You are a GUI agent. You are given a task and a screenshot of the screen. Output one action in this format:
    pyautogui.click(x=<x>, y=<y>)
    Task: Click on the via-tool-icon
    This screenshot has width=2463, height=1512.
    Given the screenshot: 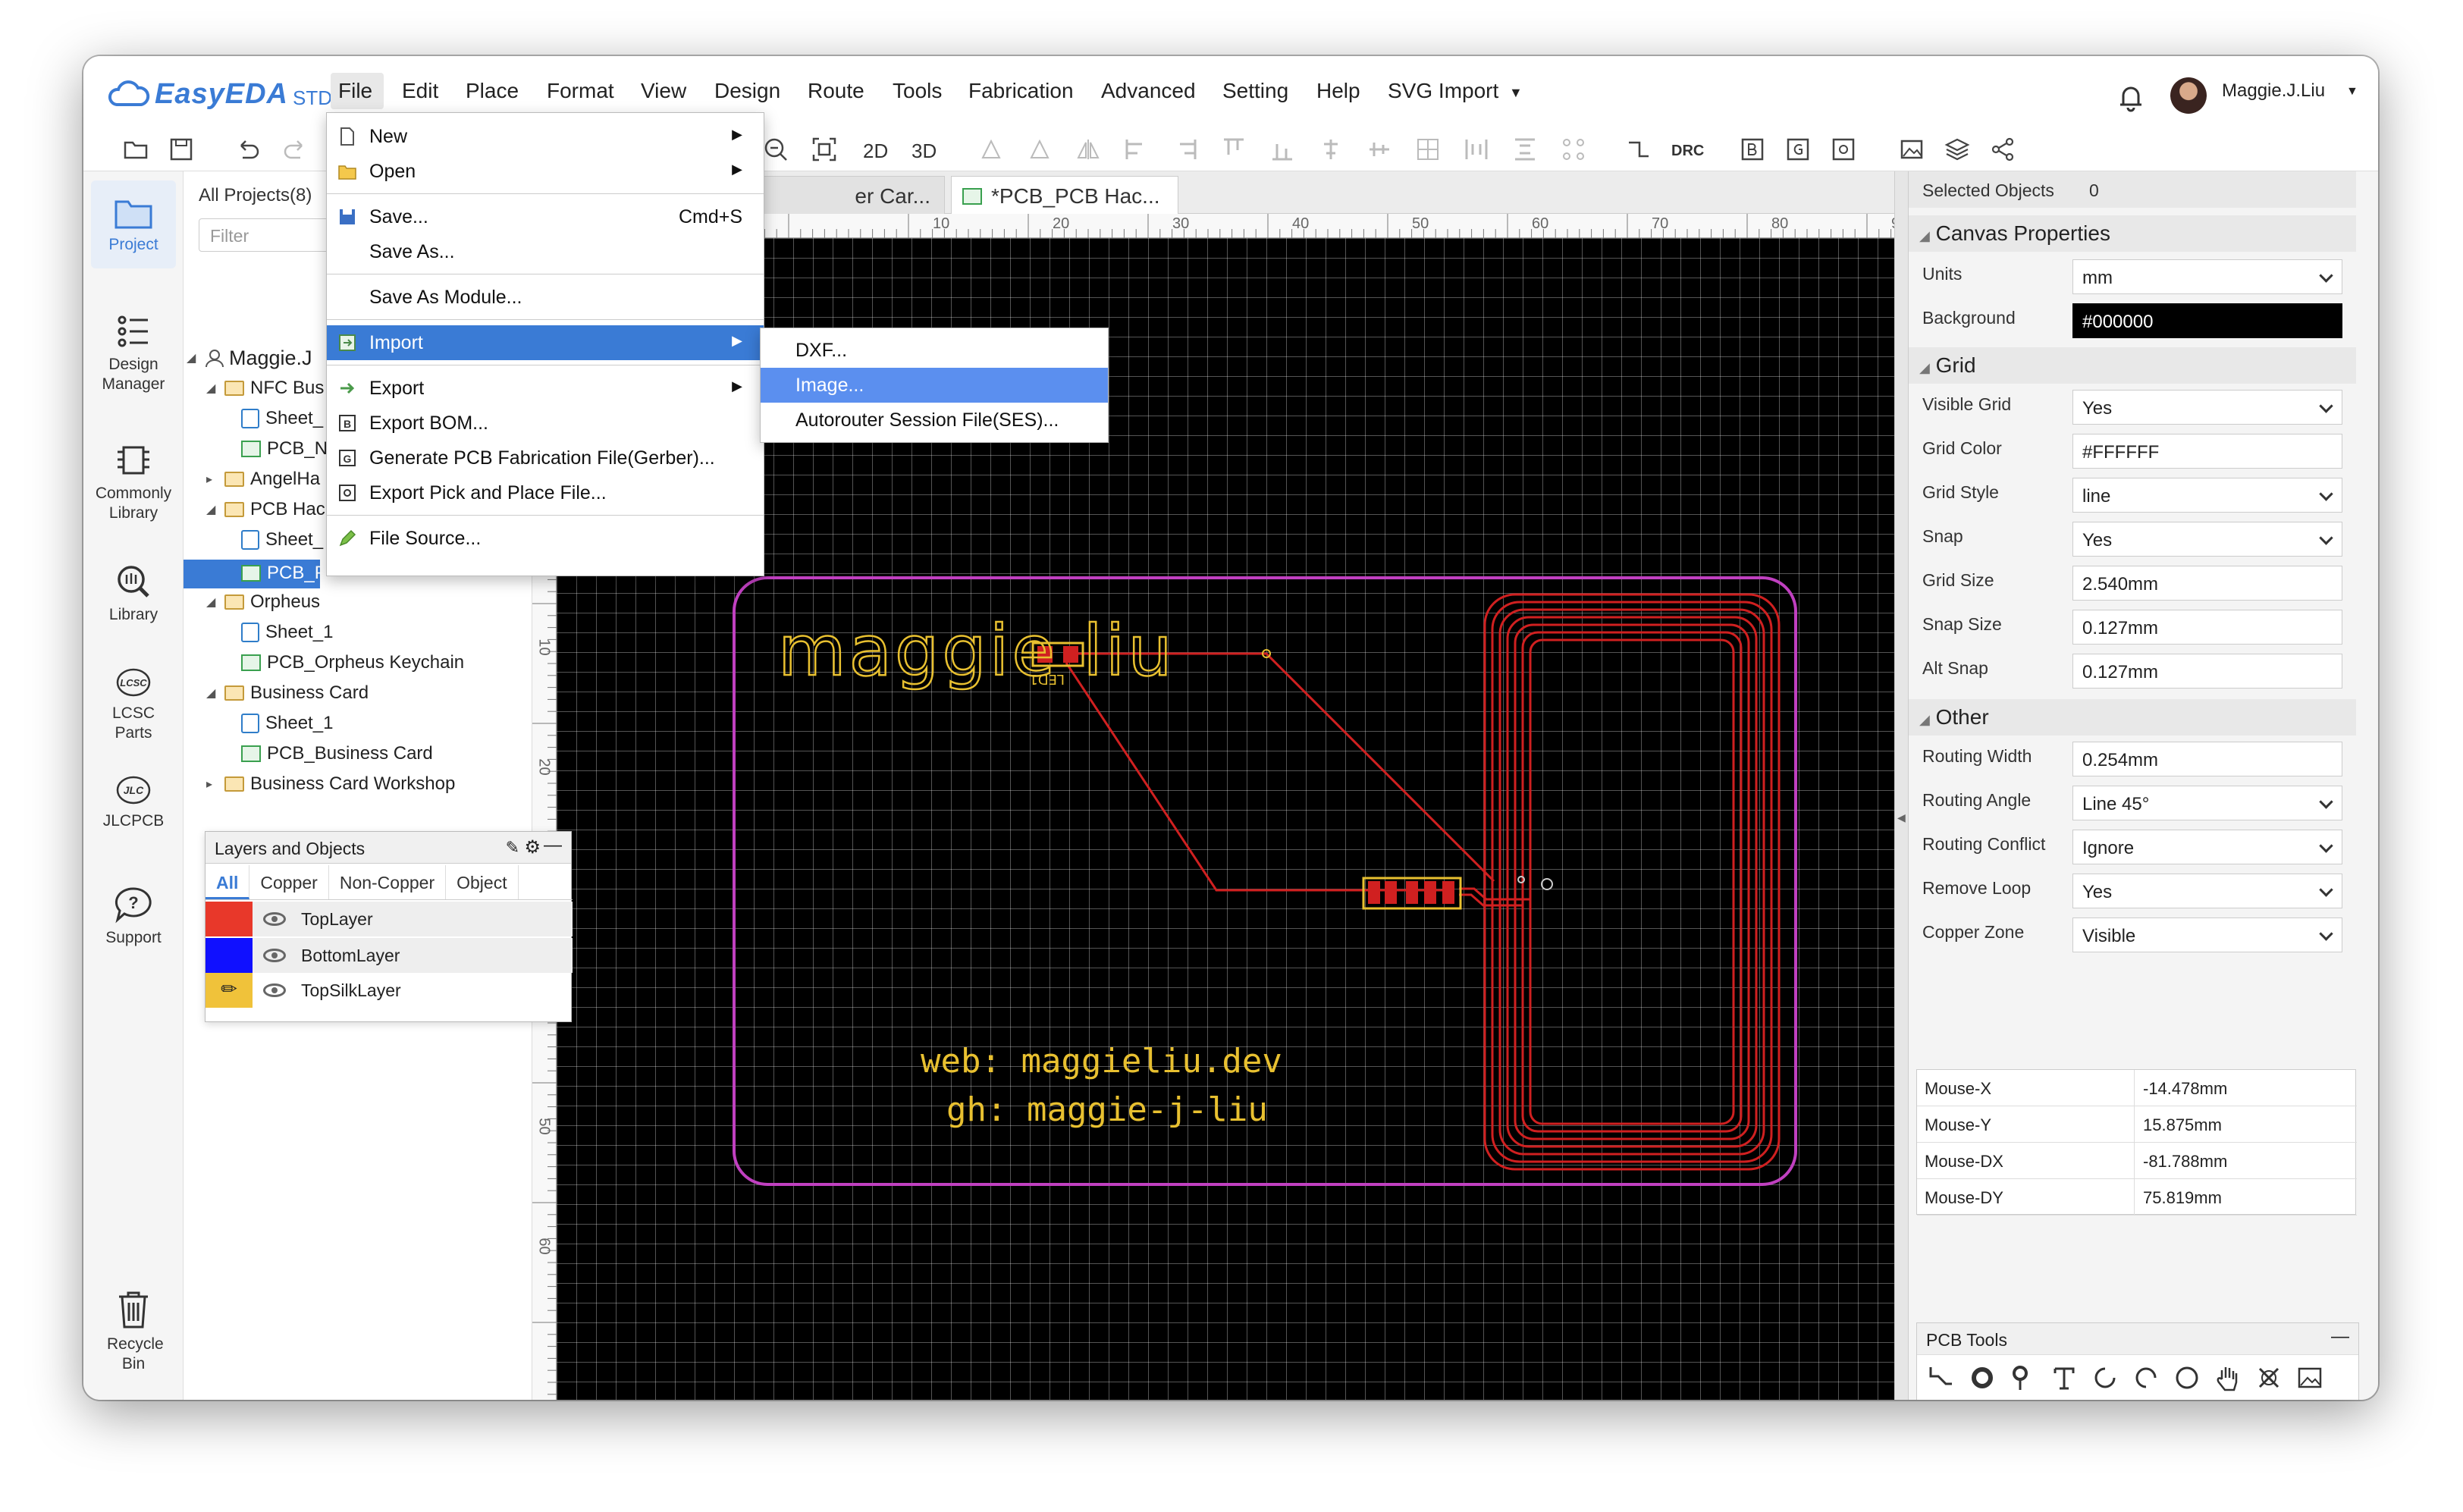 What is the action you would take?
    pyautogui.click(x=2023, y=1377)
    